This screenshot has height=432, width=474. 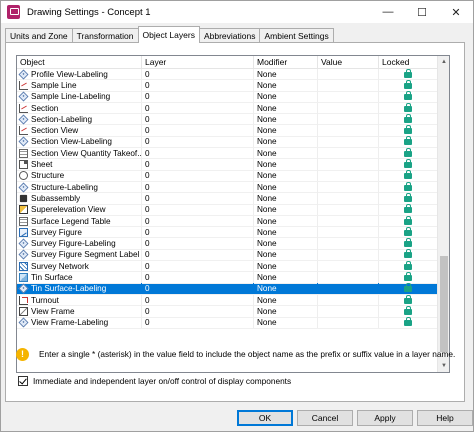 I want to click on column-header-layer: Layer, so click(x=198, y=62).